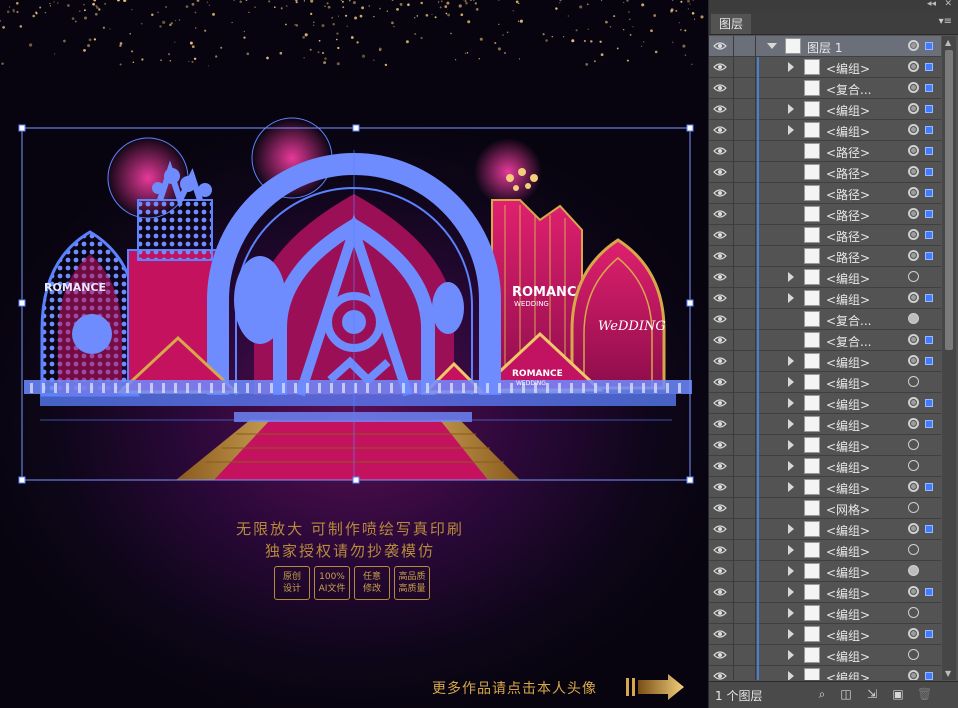 The height and width of the screenshot is (708, 958). What do you see at coordinates (772, 46) in the screenshot?
I see `collapse-triangle-icon` at bounding box center [772, 46].